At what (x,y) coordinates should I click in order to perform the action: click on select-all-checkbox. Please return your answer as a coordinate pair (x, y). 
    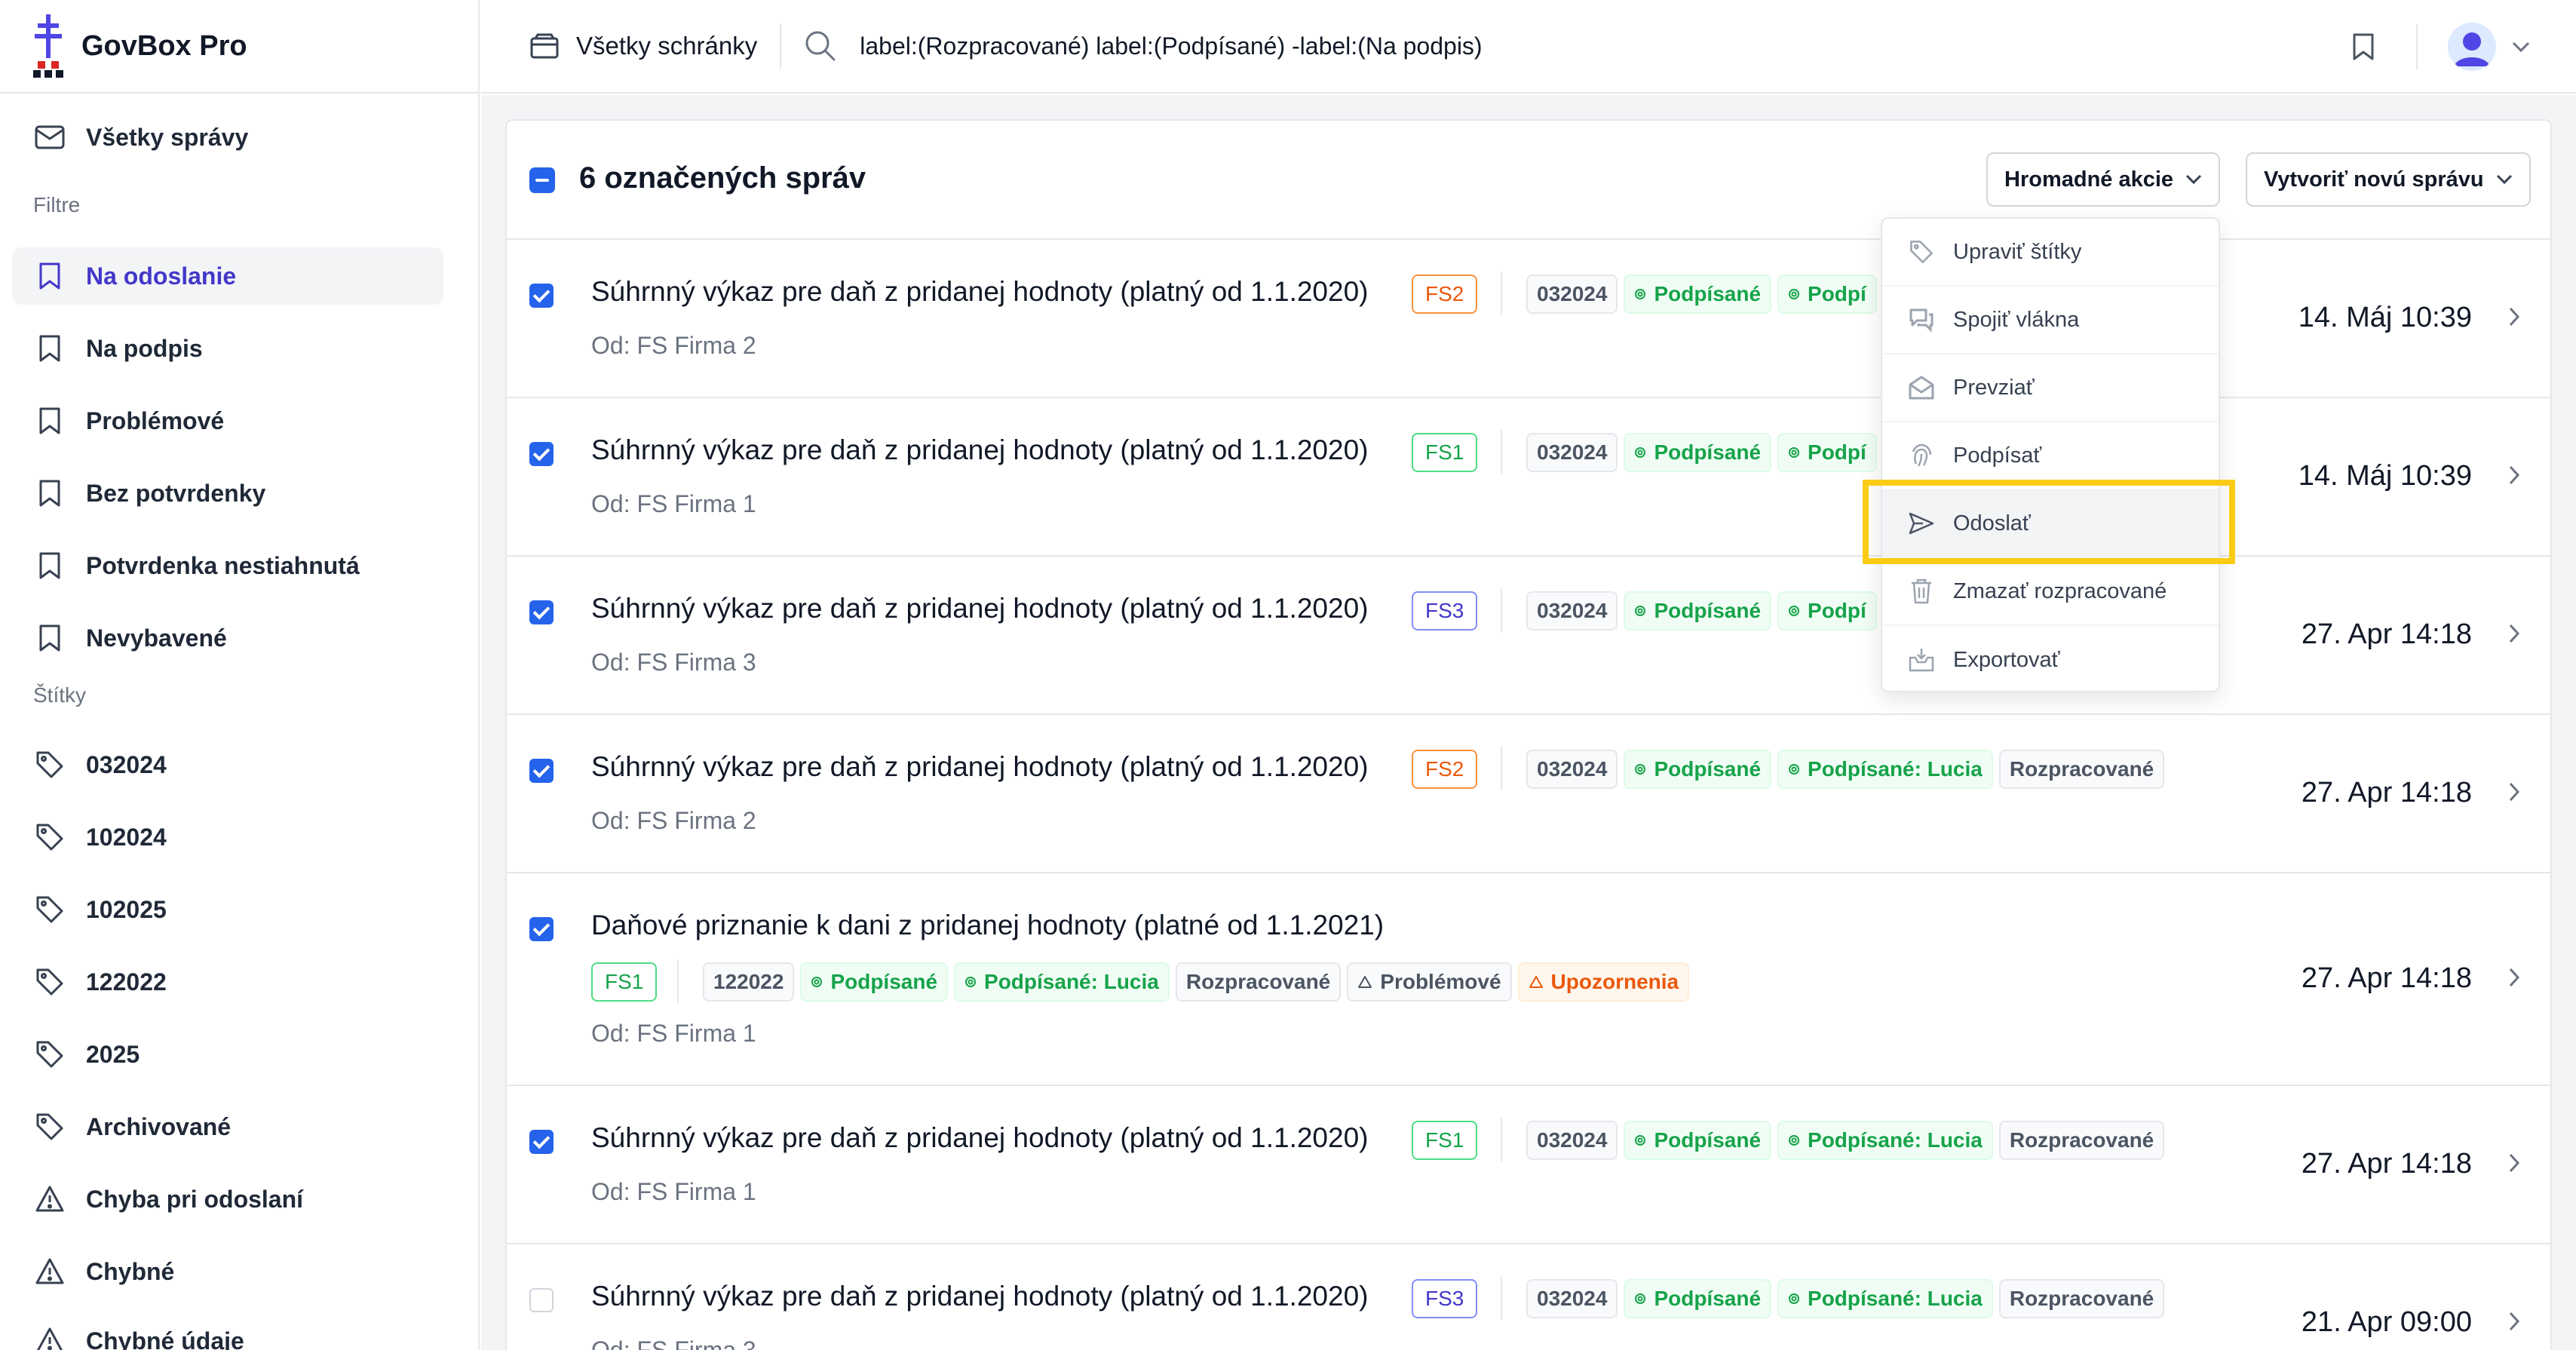
    Looking at the image, I should click on (542, 180).